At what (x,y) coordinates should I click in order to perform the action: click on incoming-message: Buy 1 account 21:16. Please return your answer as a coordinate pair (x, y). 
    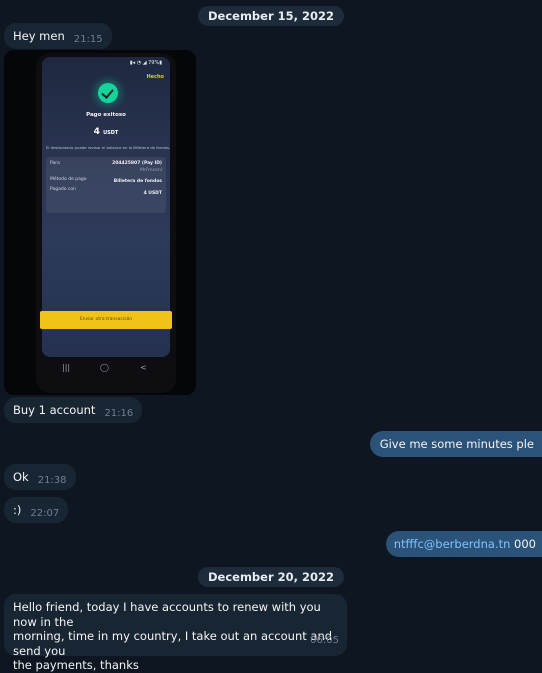
    Looking at the image, I should click on (73, 410).